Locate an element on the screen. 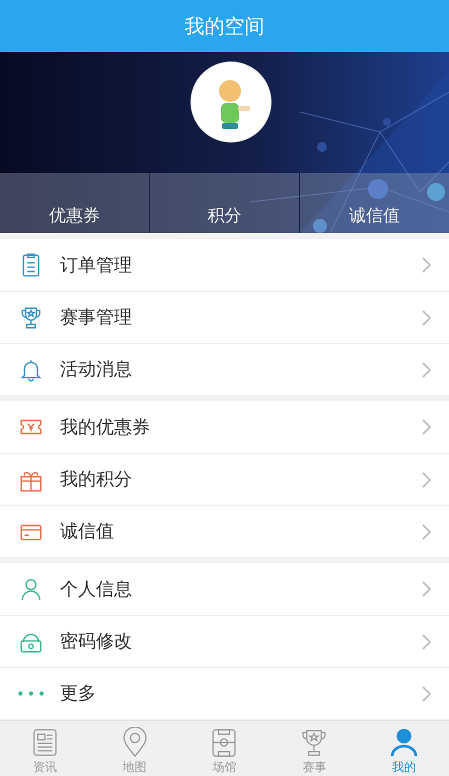  stat-tab: 诚信值 is located at coordinates (374, 203).